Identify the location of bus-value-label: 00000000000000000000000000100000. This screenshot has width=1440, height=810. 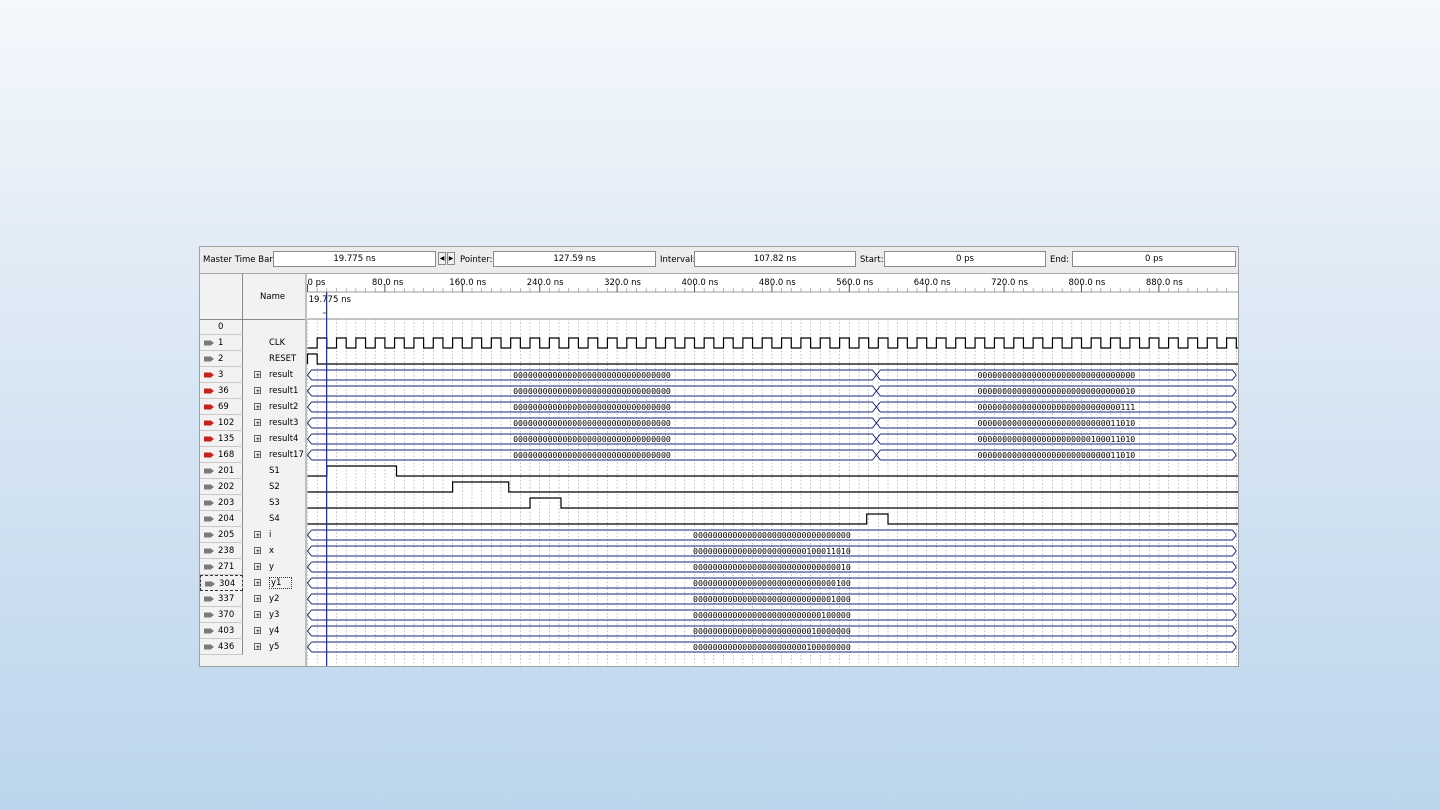
(772, 615).